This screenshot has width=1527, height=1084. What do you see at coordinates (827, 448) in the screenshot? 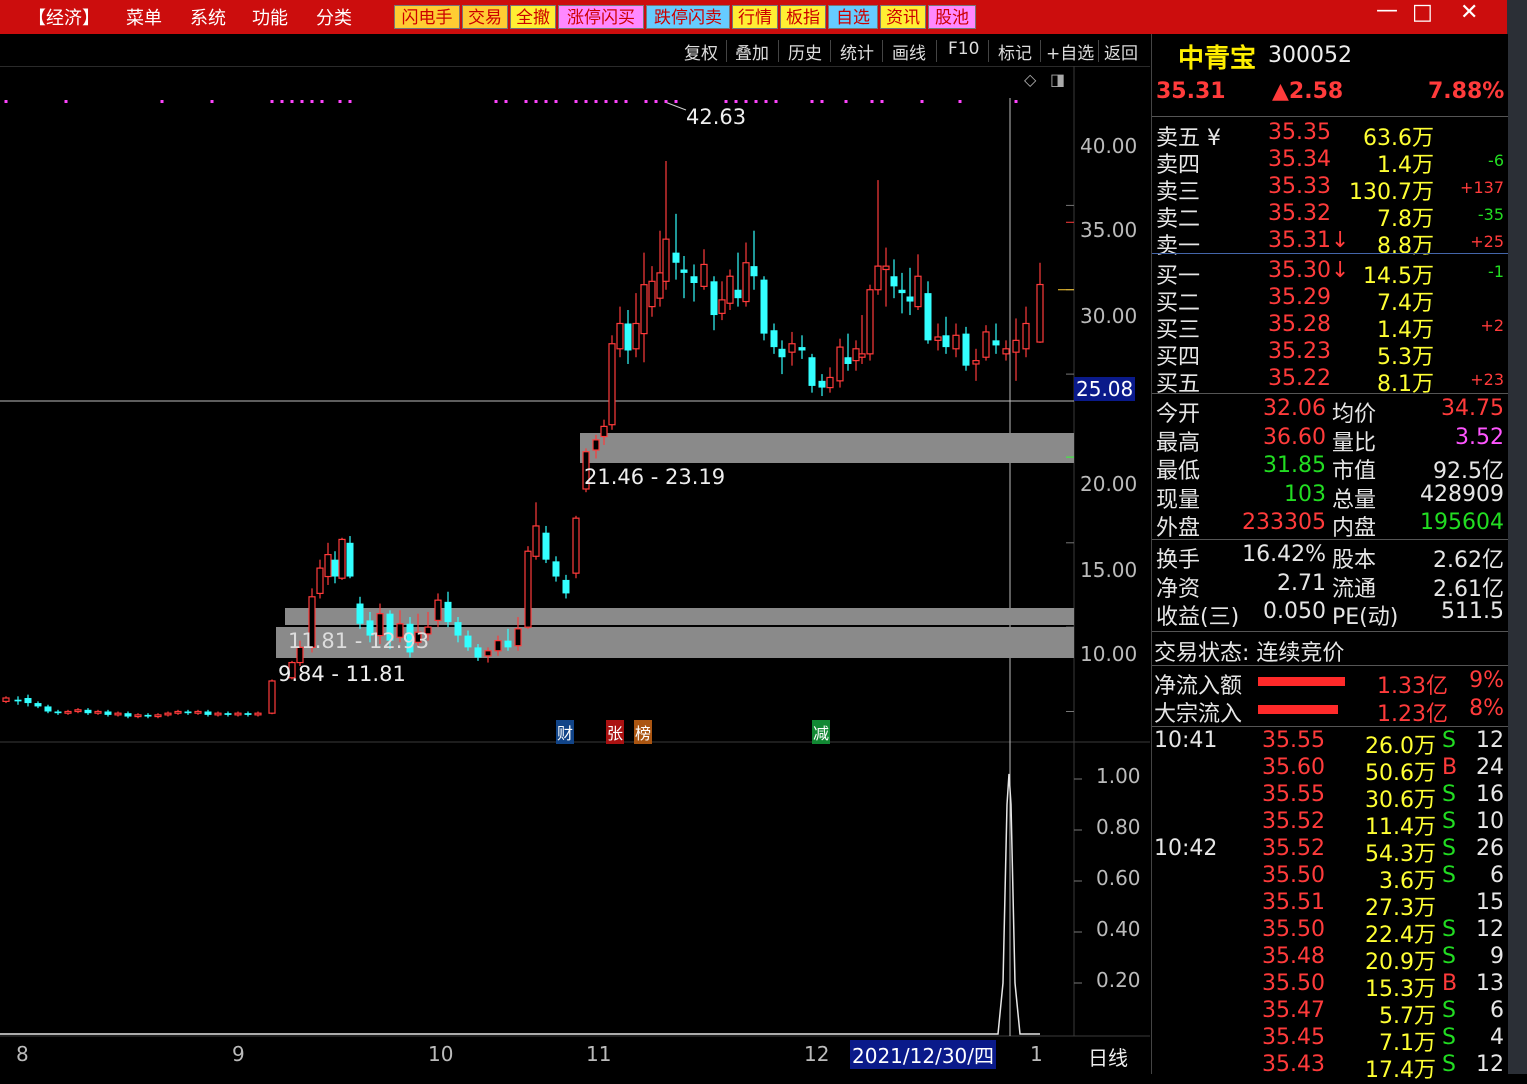
I see `gap-zone` at bounding box center [827, 448].